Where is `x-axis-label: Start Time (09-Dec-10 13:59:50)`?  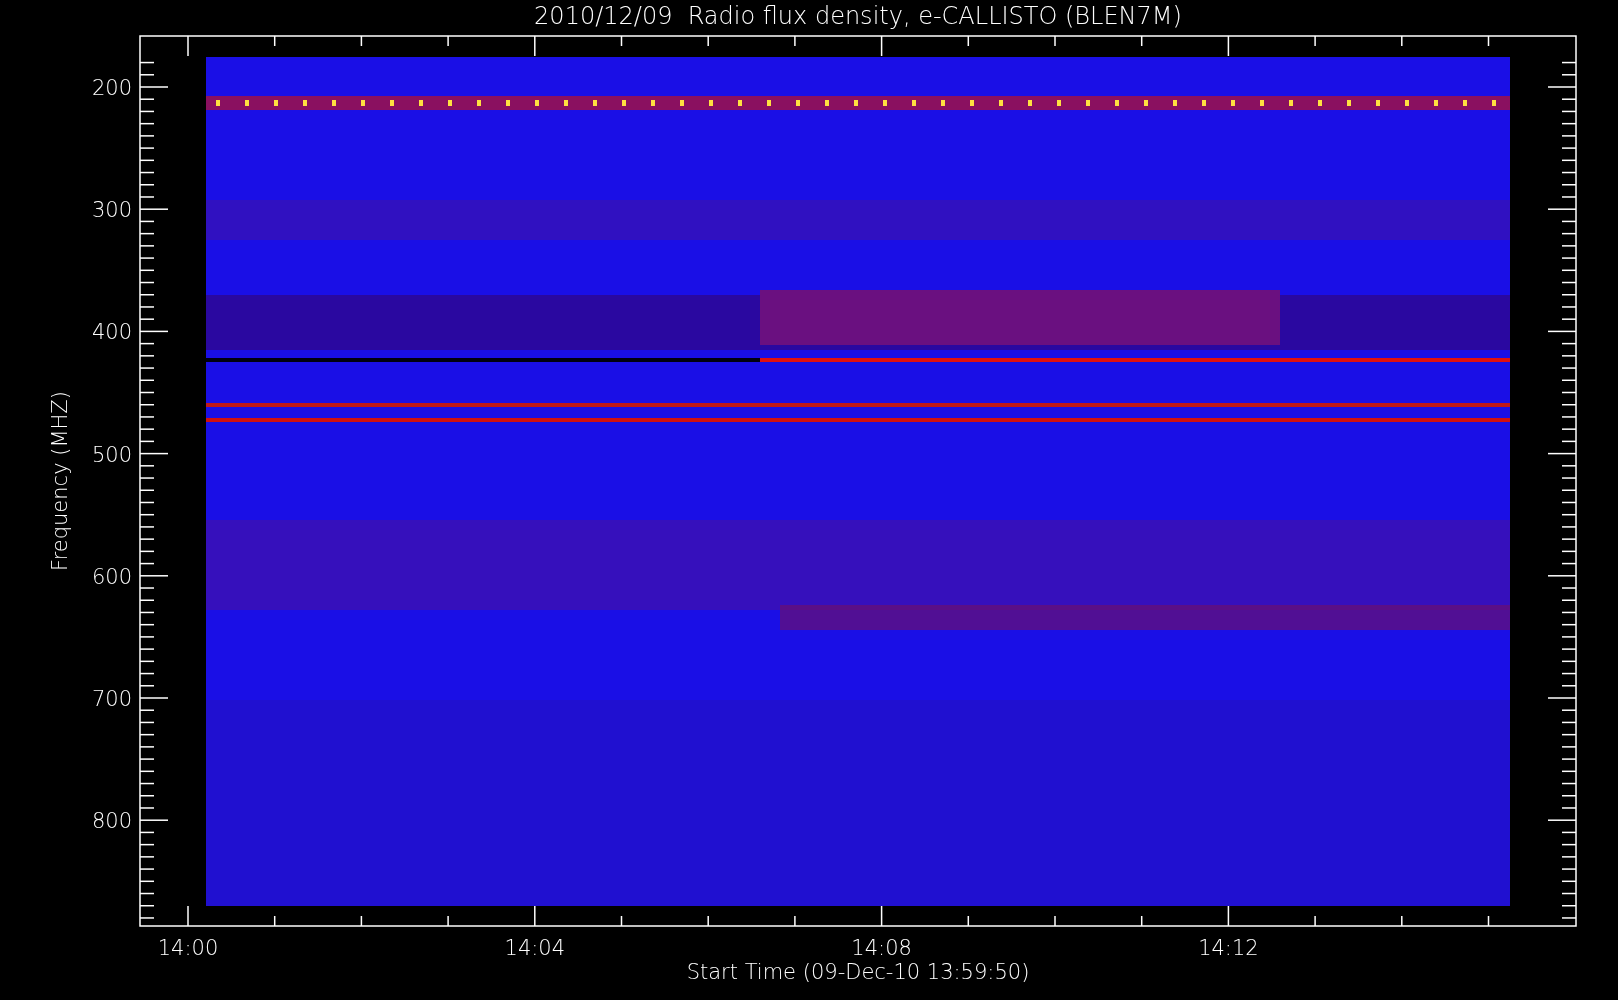 x-axis-label: Start Time (09-Dec-10 13:59:50) is located at coordinates (858, 972).